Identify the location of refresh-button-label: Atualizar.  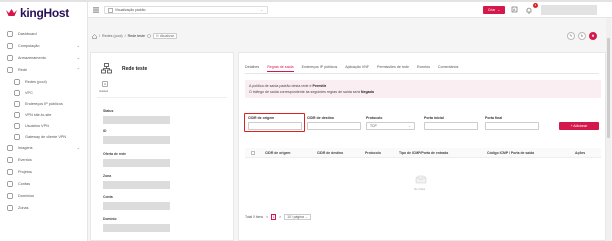
(166, 36).